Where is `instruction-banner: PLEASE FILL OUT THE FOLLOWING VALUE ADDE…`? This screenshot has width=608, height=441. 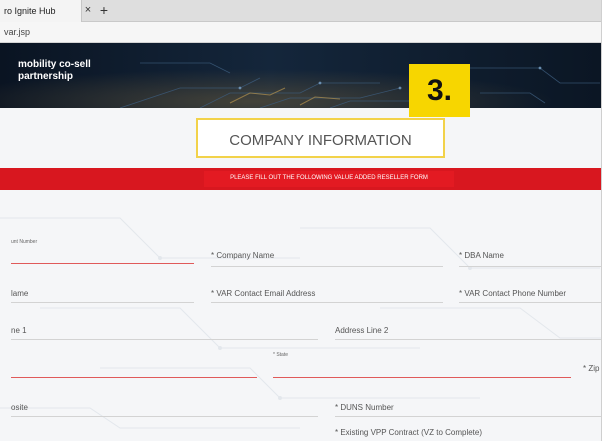 instruction-banner: PLEASE FILL OUT THE FOLLOWING VALUE ADDE… is located at coordinates (300, 179).